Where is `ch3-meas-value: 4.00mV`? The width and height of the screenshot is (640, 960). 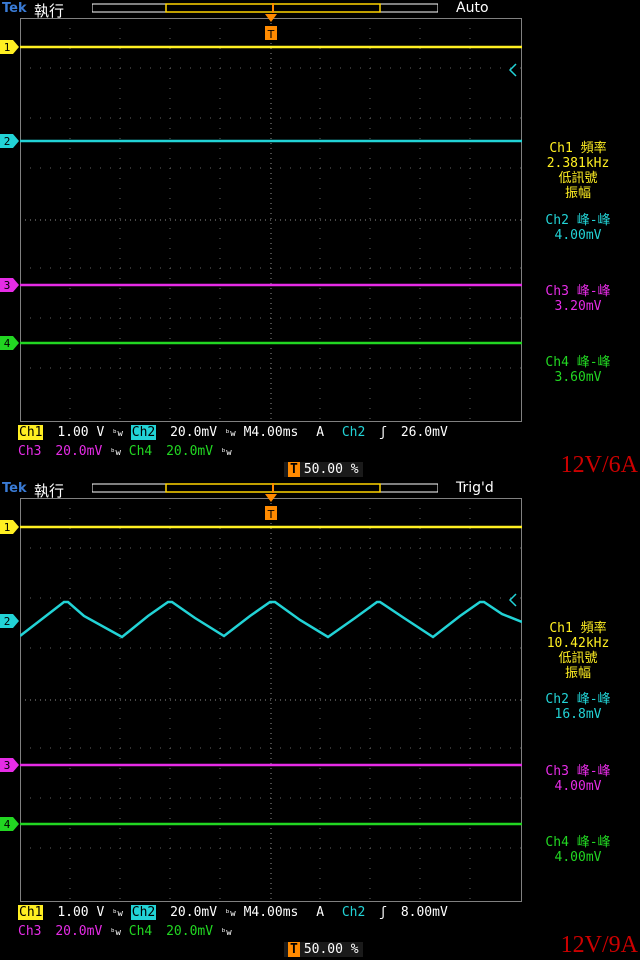
ch3-meas-value: 4.00mV is located at coordinates (578, 786).